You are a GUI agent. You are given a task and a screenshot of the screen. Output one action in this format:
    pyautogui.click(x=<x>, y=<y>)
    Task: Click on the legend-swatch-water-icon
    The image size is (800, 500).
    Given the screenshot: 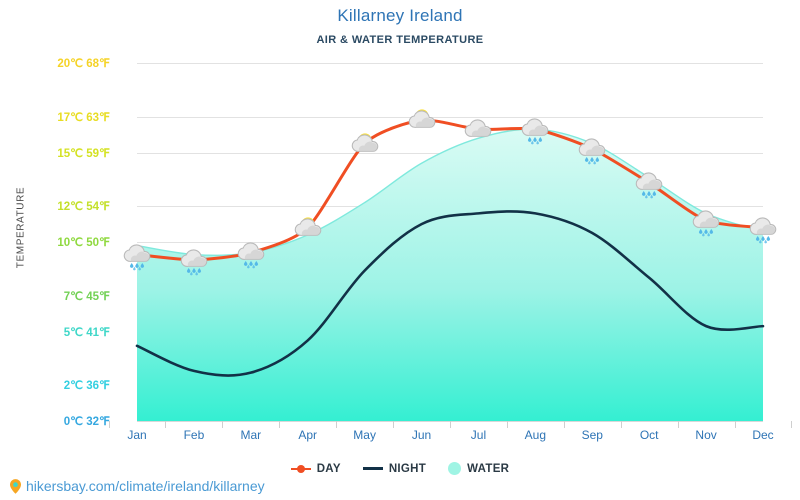 What is the action you would take?
    pyautogui.click(x=455, y=468)
    